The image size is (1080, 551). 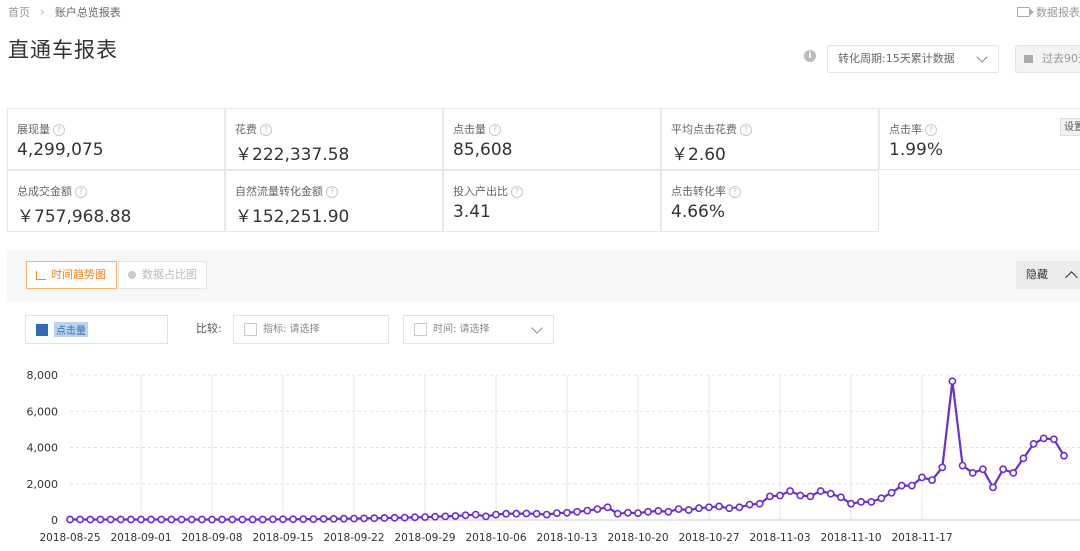 What do you see at coordinates (552, 139) in the screenshot?
I see `metric-clicks: 点击量? 85,608` at bounding box center [552, 139].